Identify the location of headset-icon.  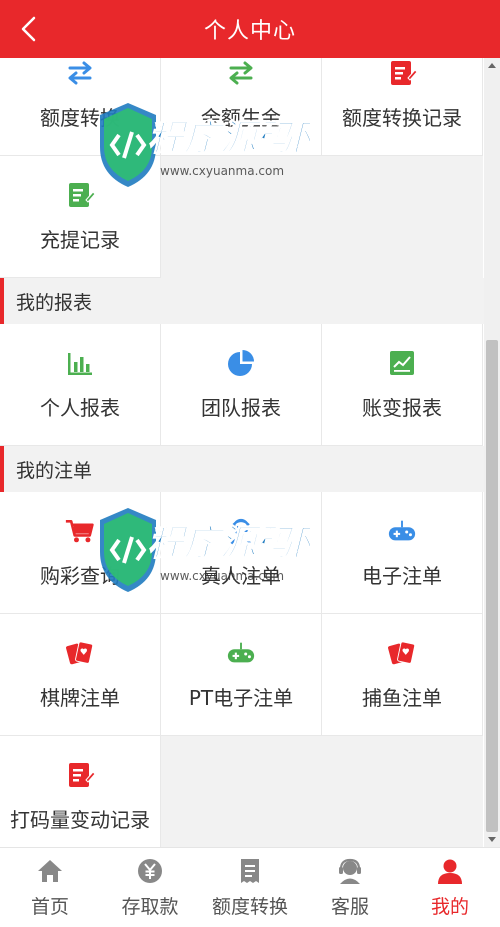
(350, 871).